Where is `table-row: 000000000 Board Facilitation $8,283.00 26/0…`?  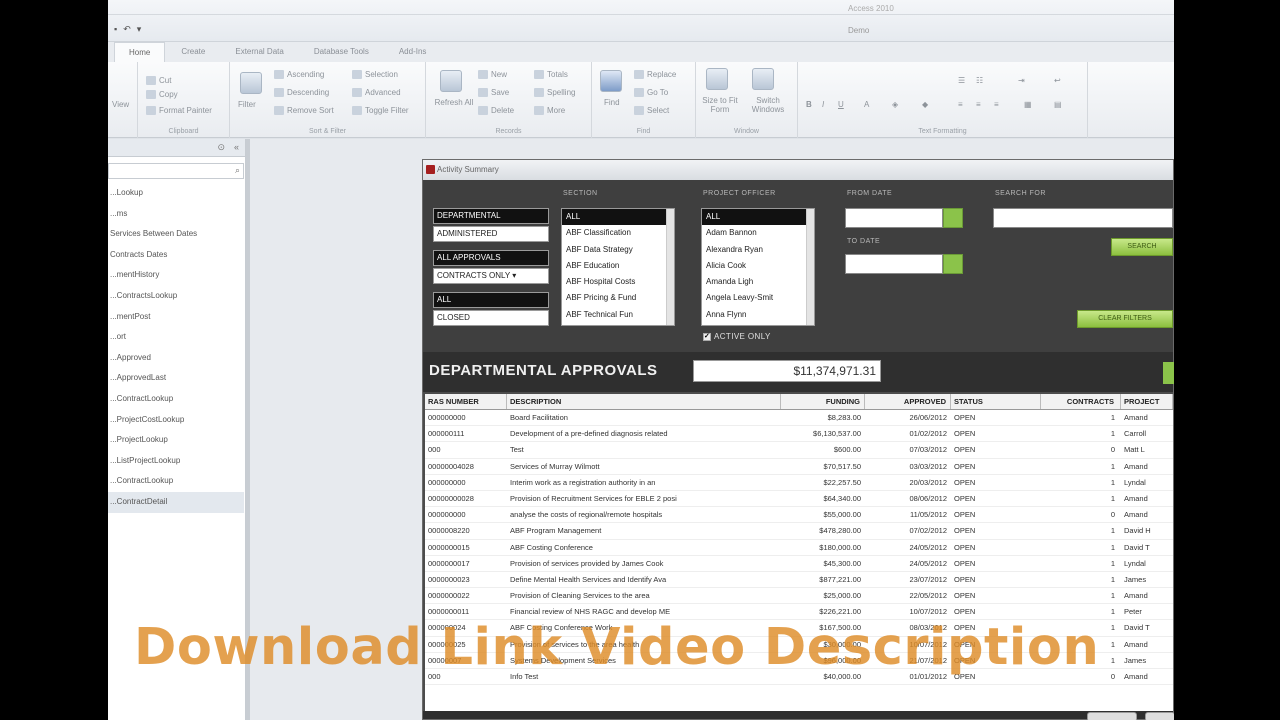 table-row: 000000000 Board Facilitation $8,283.00 26/0… is located at coordinates (799, 418).